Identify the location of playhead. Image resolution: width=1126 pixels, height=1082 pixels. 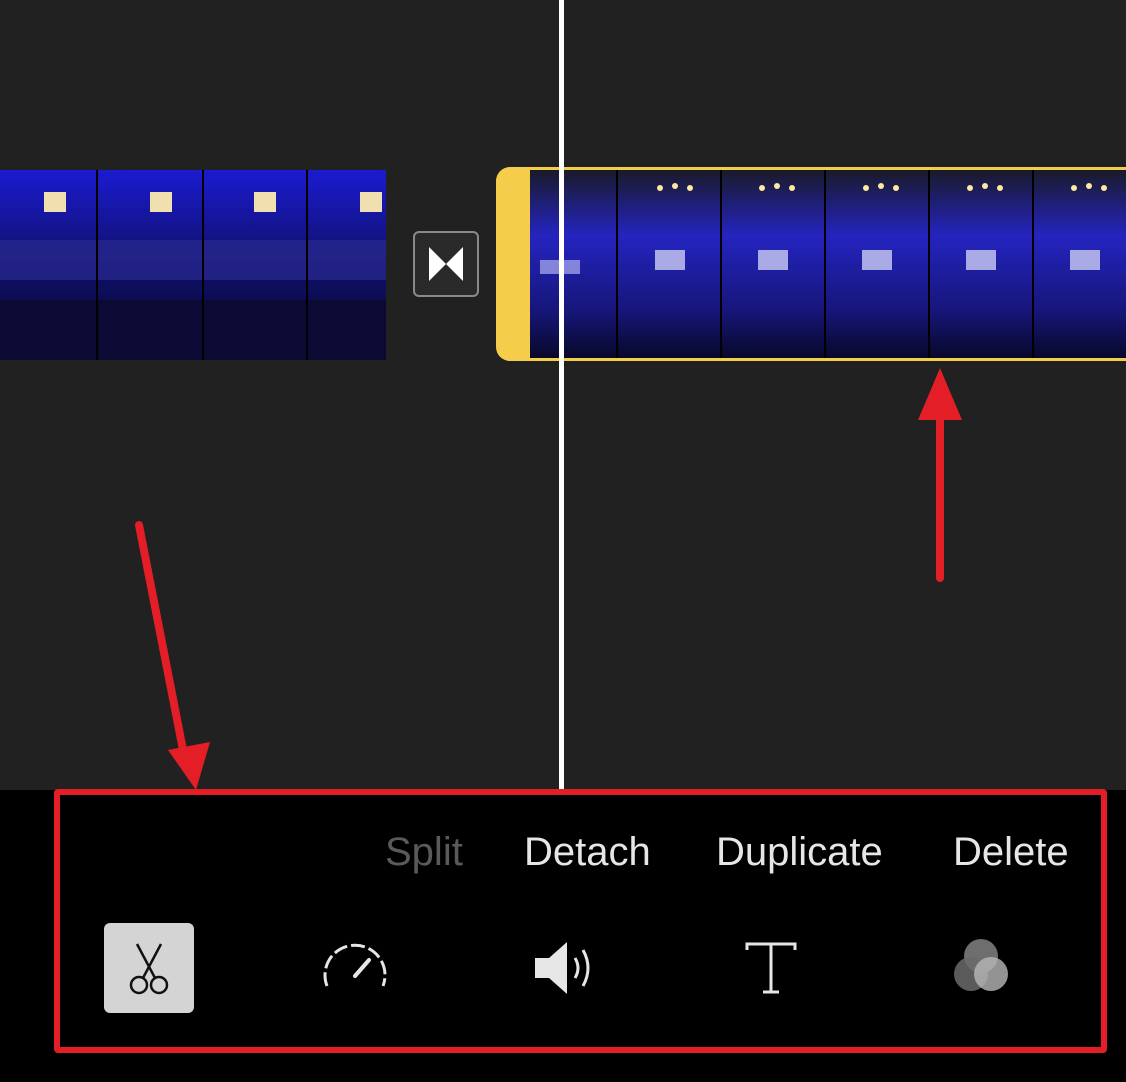
(561, 395).